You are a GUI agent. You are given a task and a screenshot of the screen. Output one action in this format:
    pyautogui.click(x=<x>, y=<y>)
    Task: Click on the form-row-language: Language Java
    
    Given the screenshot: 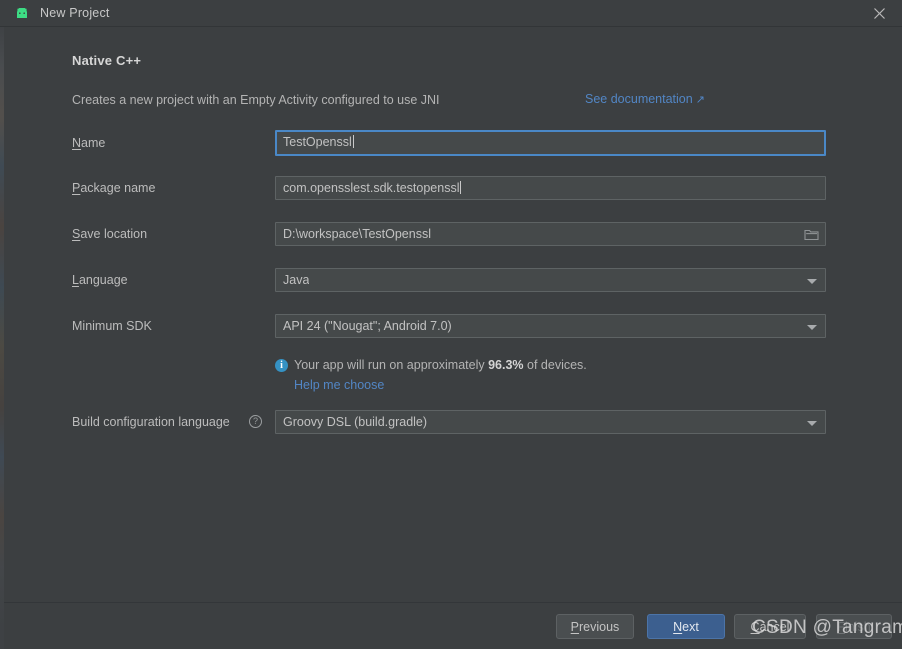 What is the action you would take?
    pyautogui.click(x=453, y=281)
    